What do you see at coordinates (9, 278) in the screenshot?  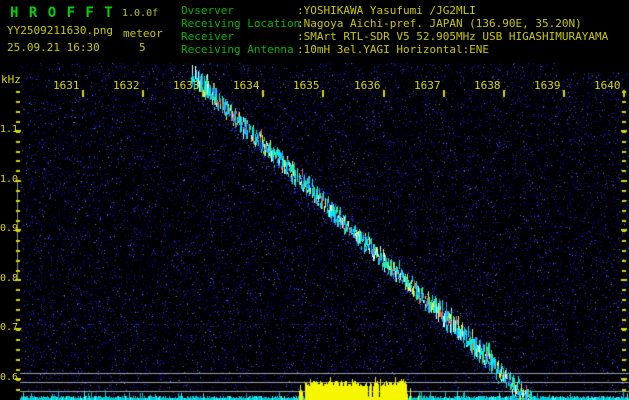 I see `freq-tick-label: 0.8` at bounding box center [9, 278].